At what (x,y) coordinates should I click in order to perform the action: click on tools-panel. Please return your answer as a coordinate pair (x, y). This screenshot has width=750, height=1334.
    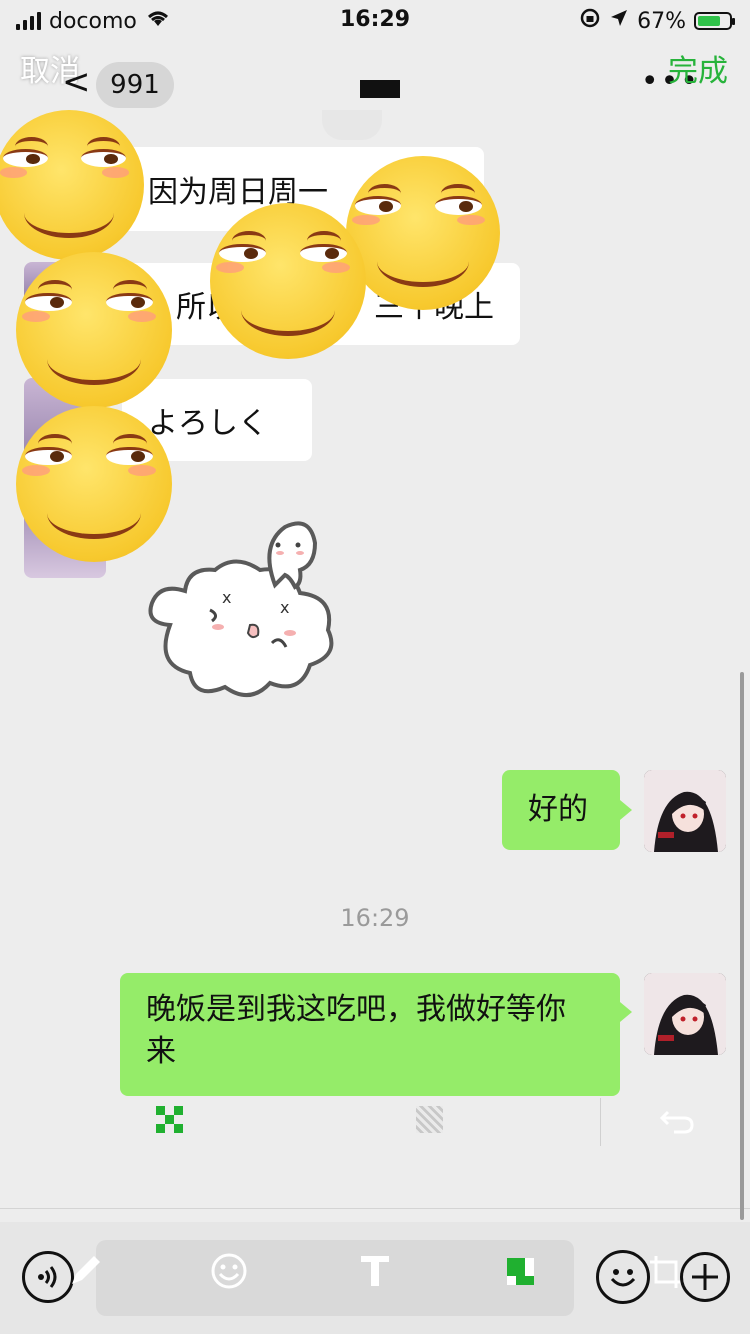
    Looking at the image, I should click on (335, 1278).